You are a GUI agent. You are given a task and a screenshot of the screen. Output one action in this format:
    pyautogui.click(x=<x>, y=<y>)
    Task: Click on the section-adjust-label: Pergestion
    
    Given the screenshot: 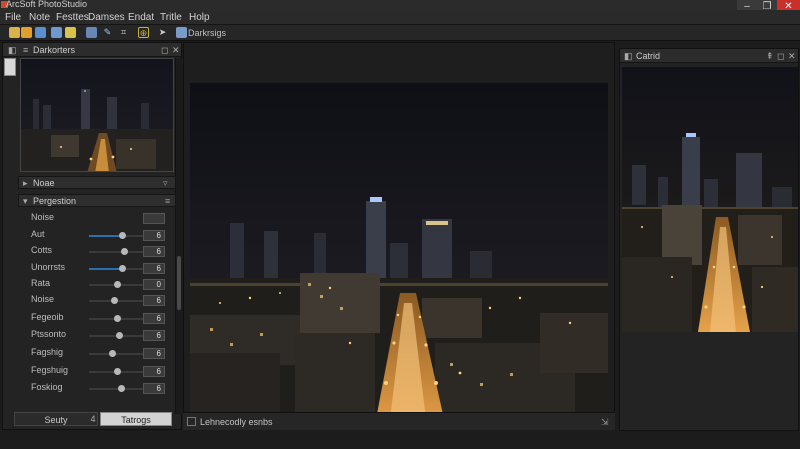 What is the action you would take?
    pyautogui.click(x=55, y=201)
    